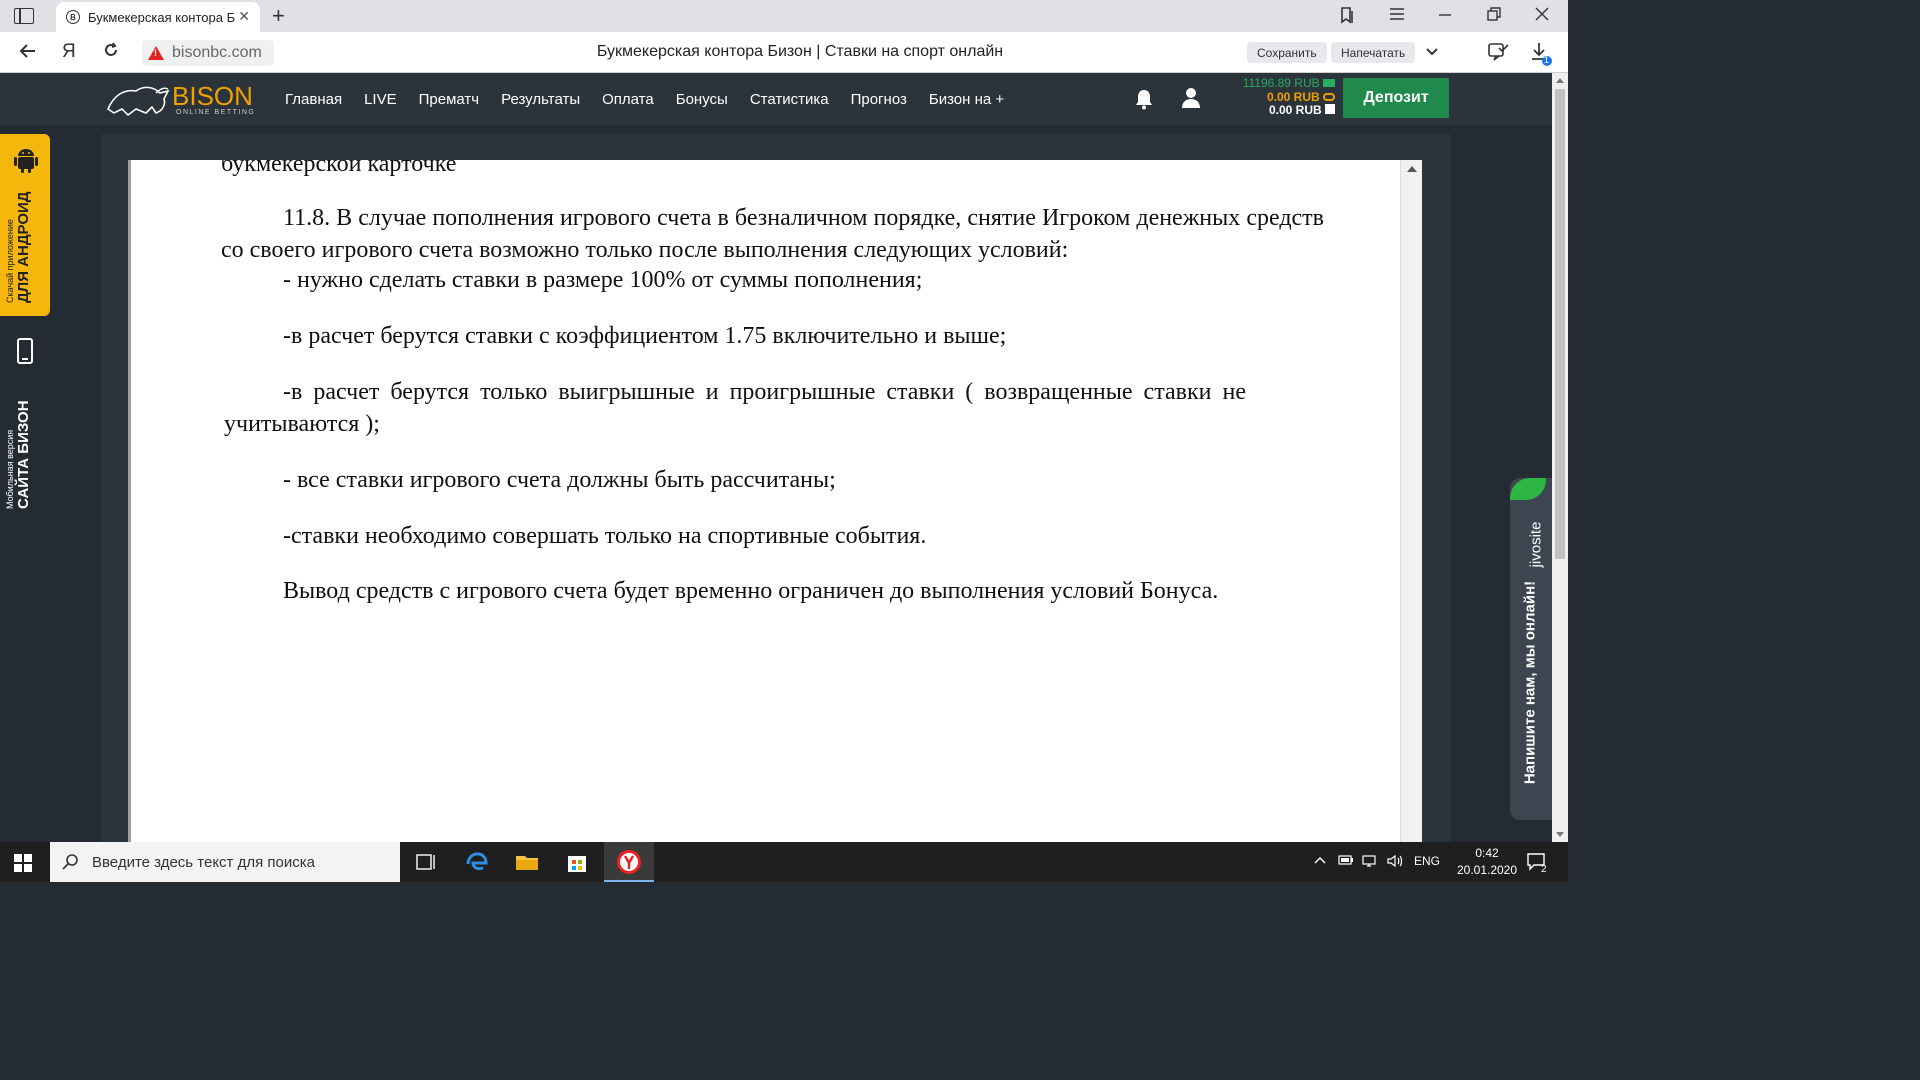 Image resolution: width=1920 pixels, height=1080 pixels. I want to click on page-scrollbar, so click(1560, 457).